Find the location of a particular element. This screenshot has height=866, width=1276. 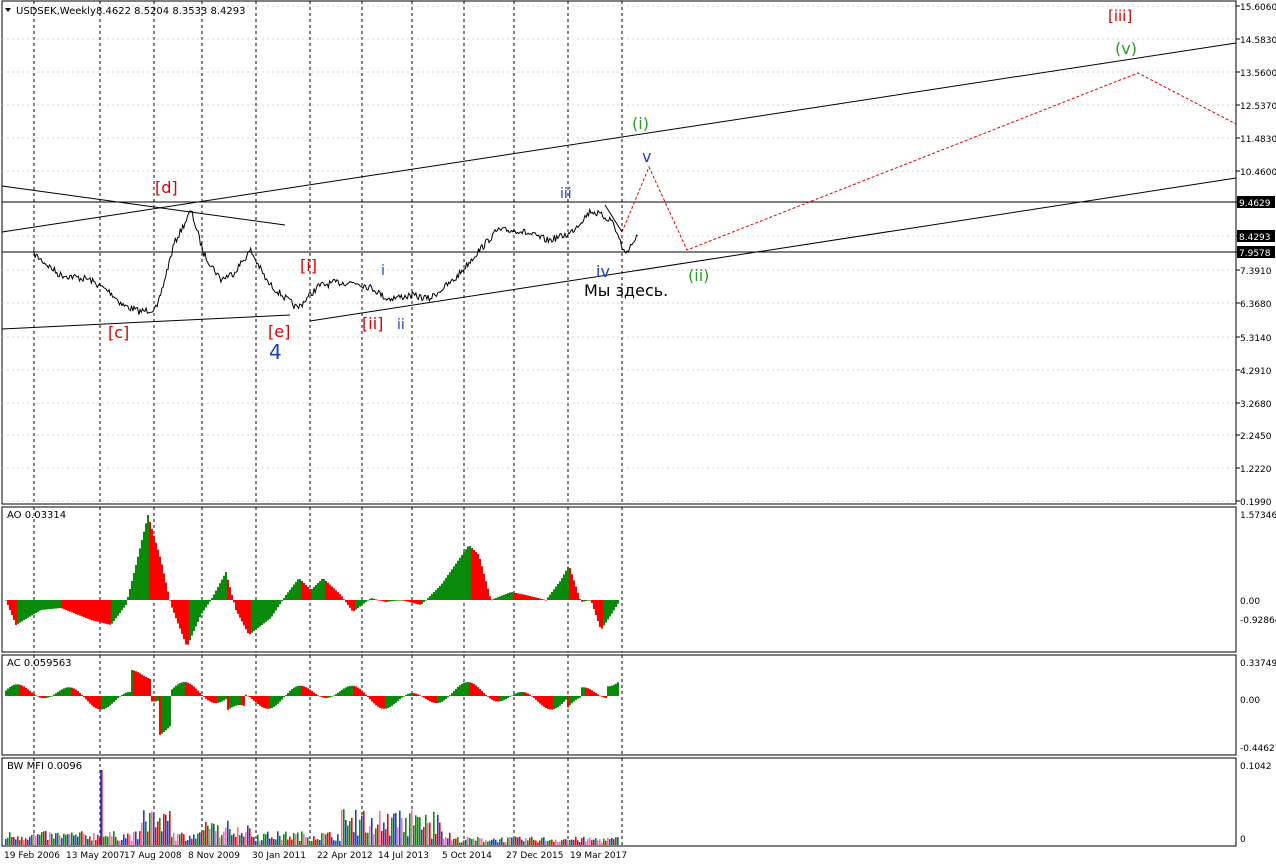

wave-label: (ii) is located at coordinates (698, 275).